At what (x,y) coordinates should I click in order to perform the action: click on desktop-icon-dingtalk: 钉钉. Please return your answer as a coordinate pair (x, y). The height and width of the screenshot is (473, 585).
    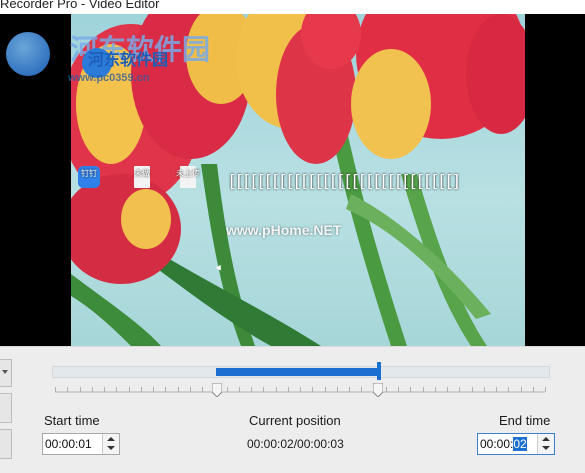
    Looking at the image, I should click on (89, 177).